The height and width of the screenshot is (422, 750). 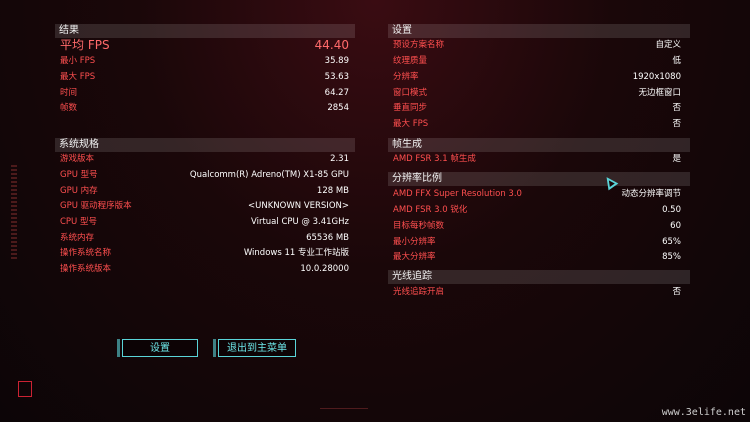 What do you see at coordinates (419, 292) in the screenshot?
I see `raytracing-label: 光线追踪开启` at bounding box center [419, 292].